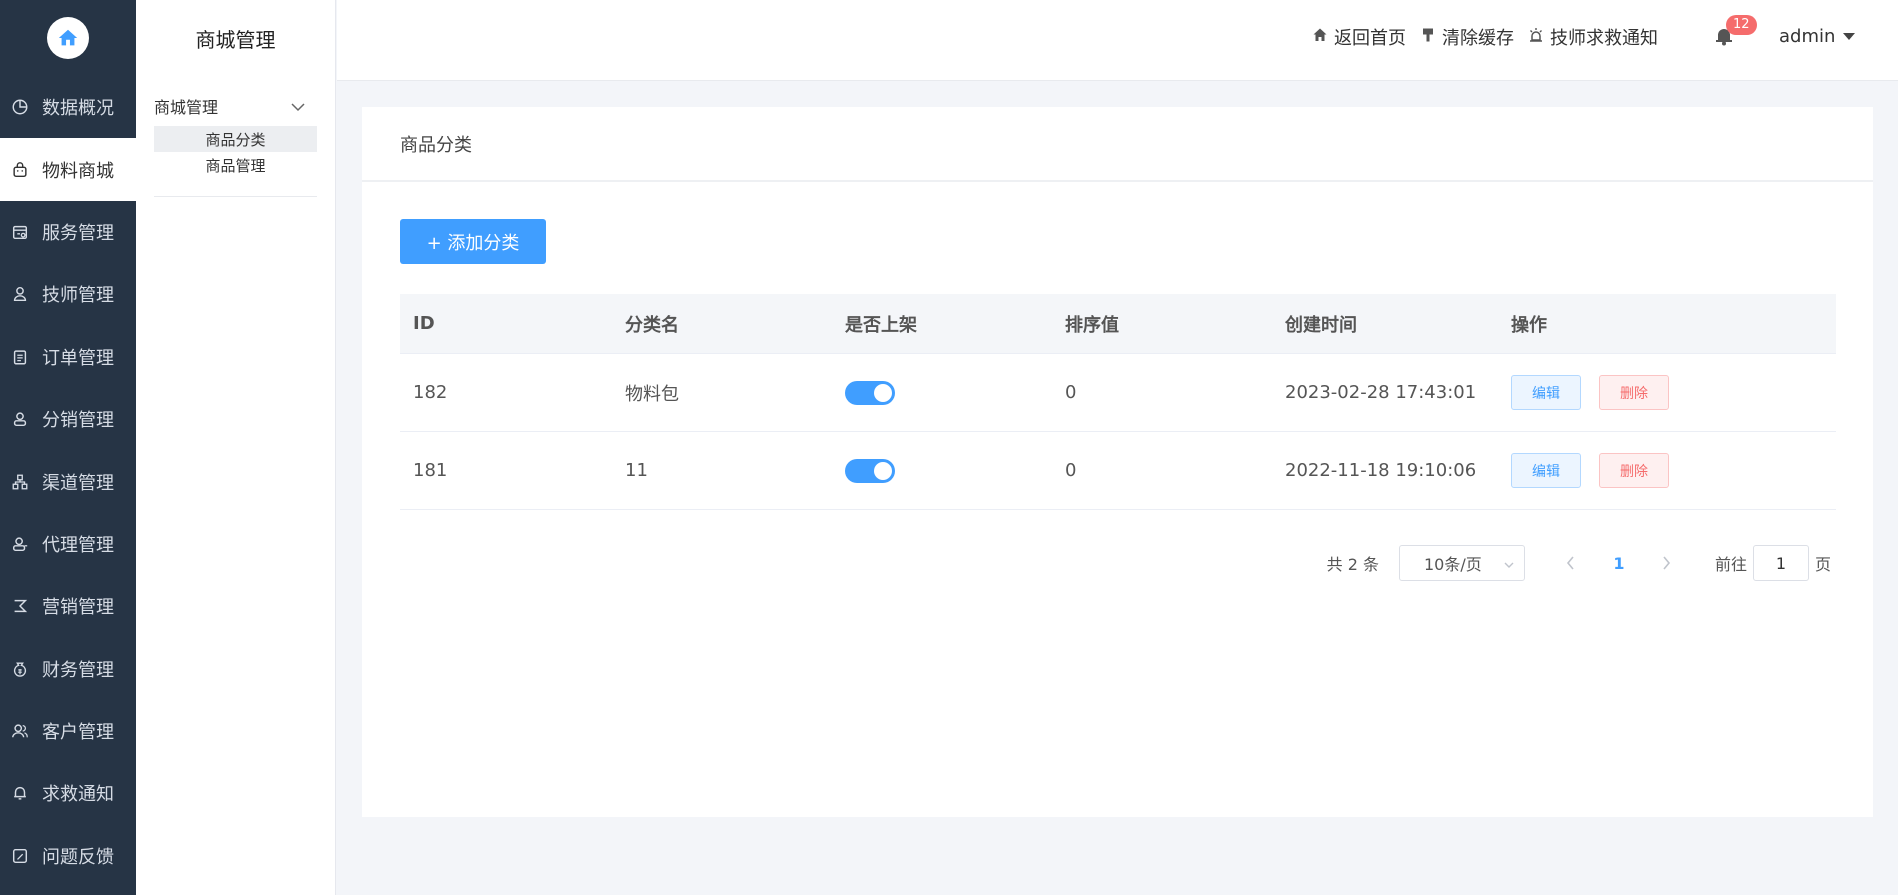 This screenshot has height=895, width=1898. What do you see at coordinates (1667, 563) in the screenshot?
I see `next-page-button` at bounding box center [1667, 563].